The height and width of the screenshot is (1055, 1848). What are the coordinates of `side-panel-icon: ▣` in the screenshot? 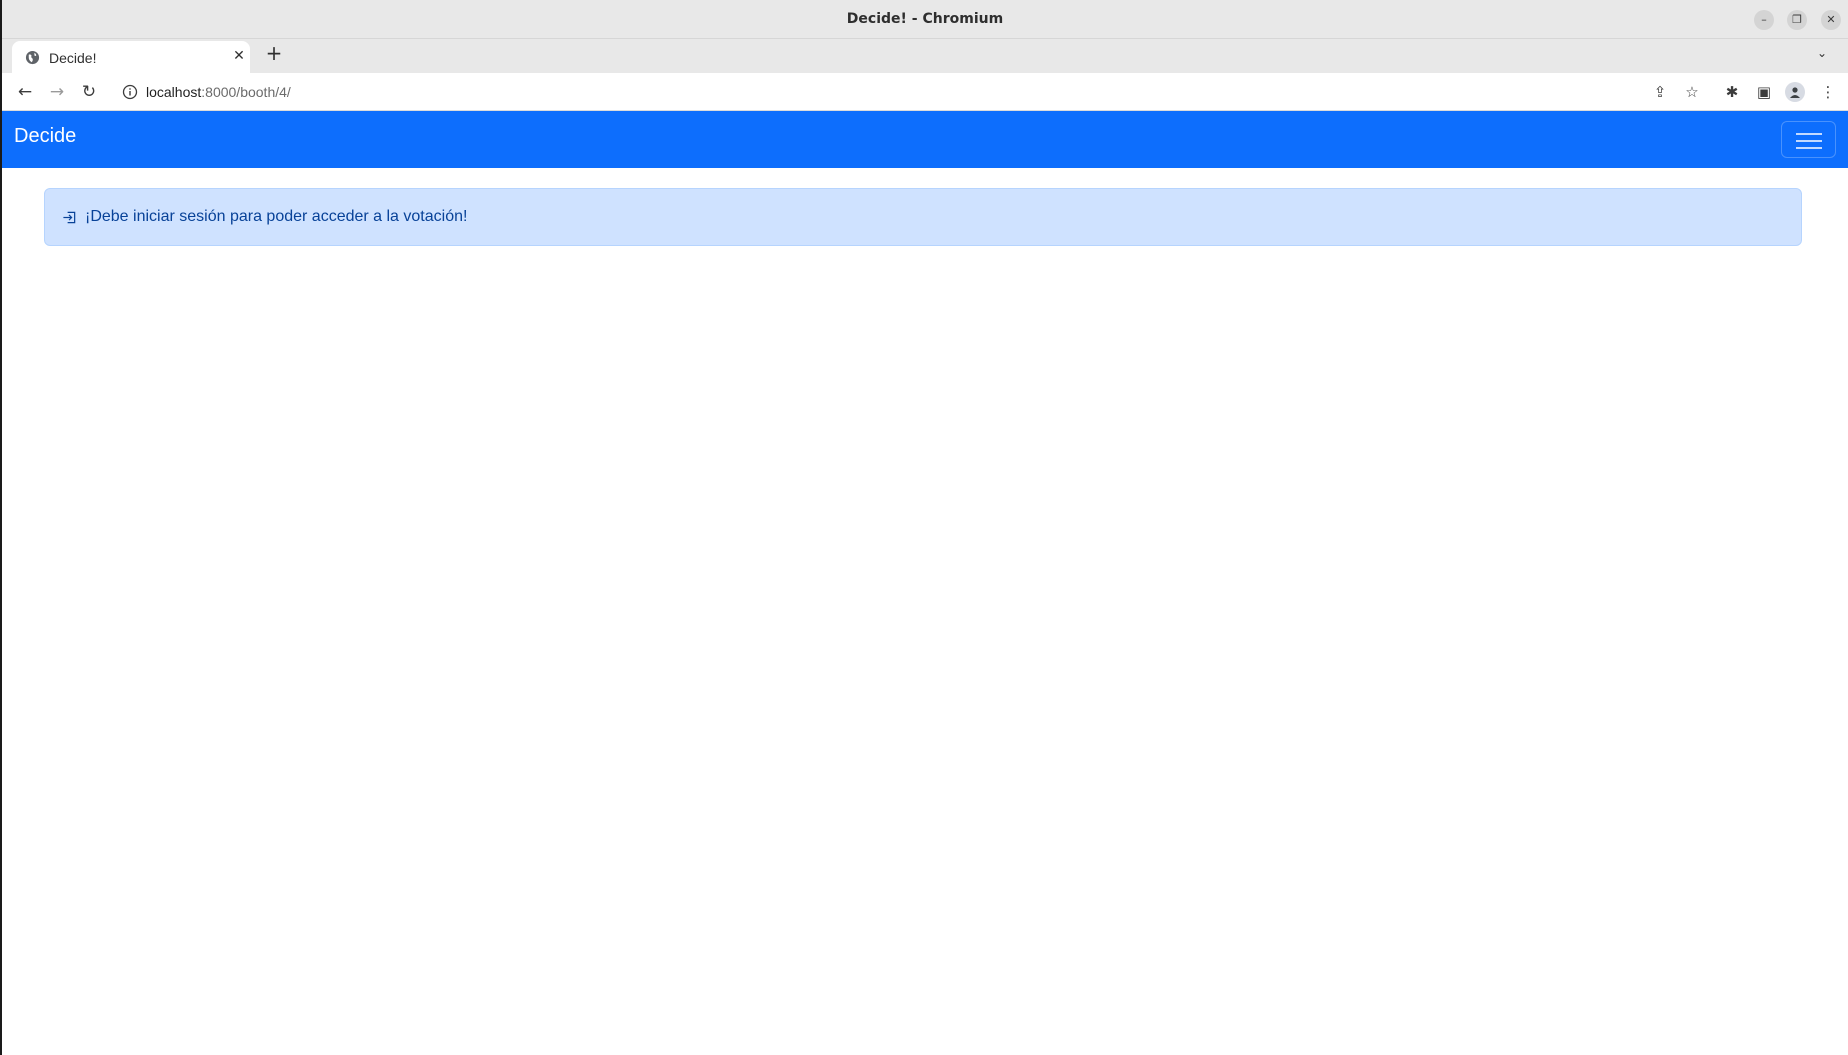 It's located at (1764, 92).